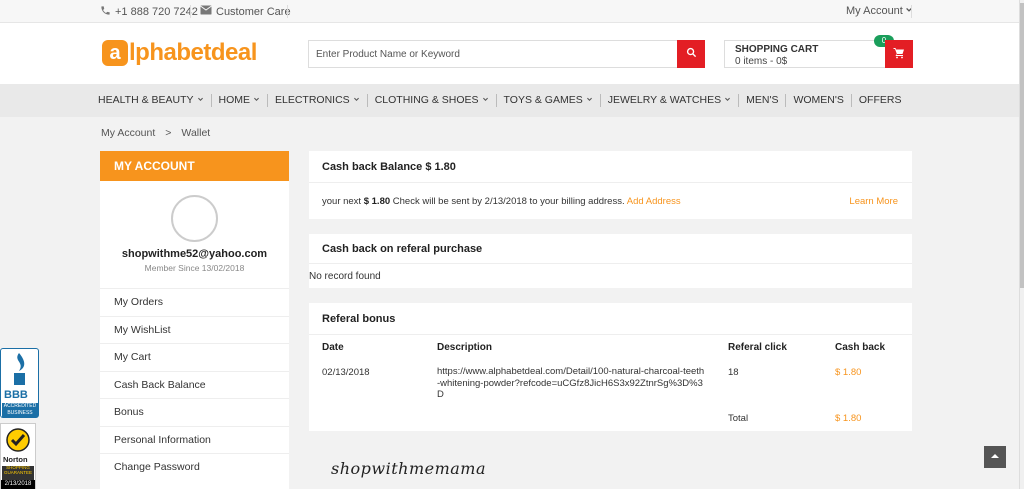  Describe the element at coordinates (874, 11) in the screenshot. I see `my-account-label: My Account` at that location.